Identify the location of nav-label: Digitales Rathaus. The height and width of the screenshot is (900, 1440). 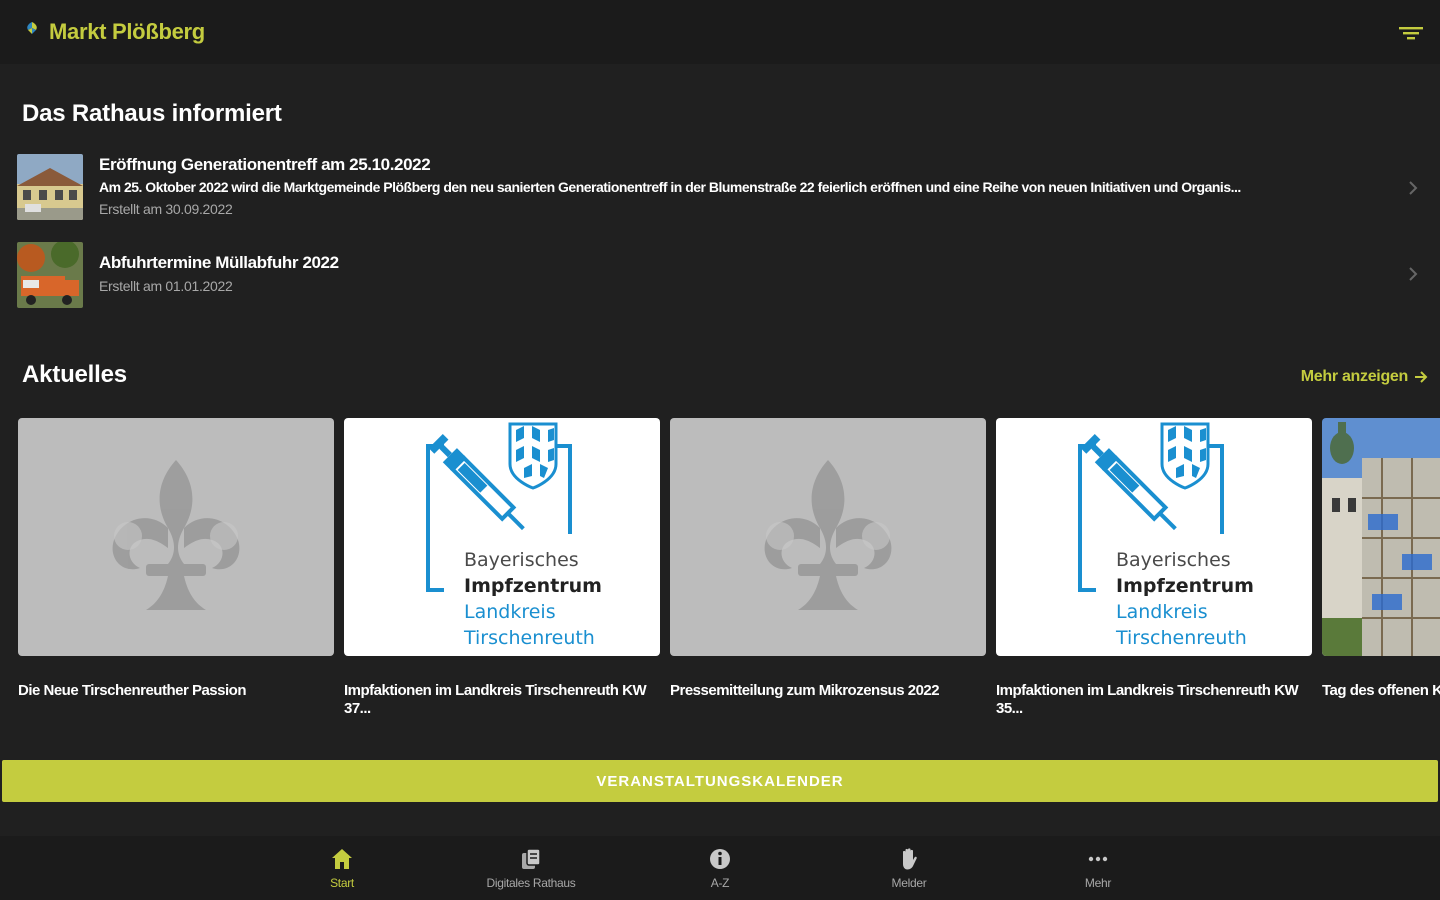
(531, 883).